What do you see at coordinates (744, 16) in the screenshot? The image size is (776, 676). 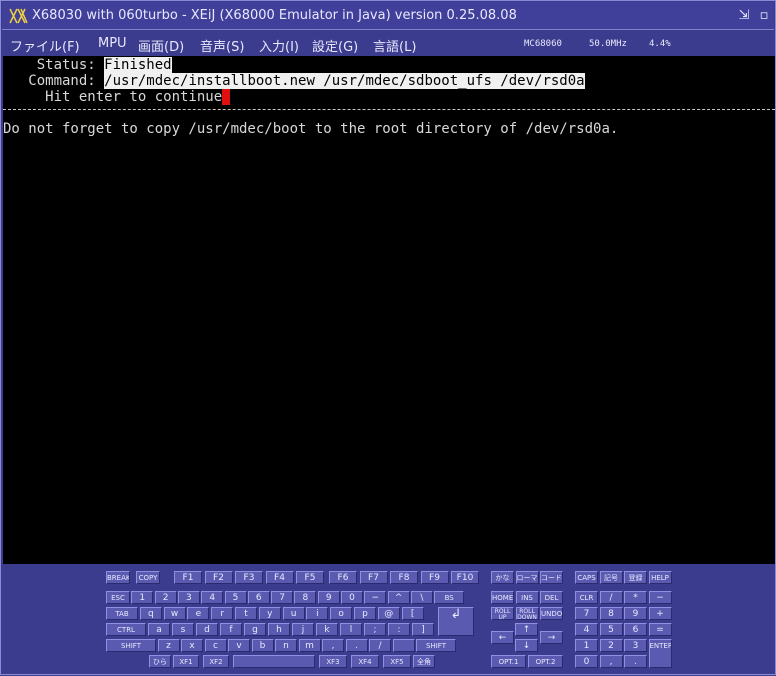 I see `restore-icon: ⇲` at bounding box center [744, 16].